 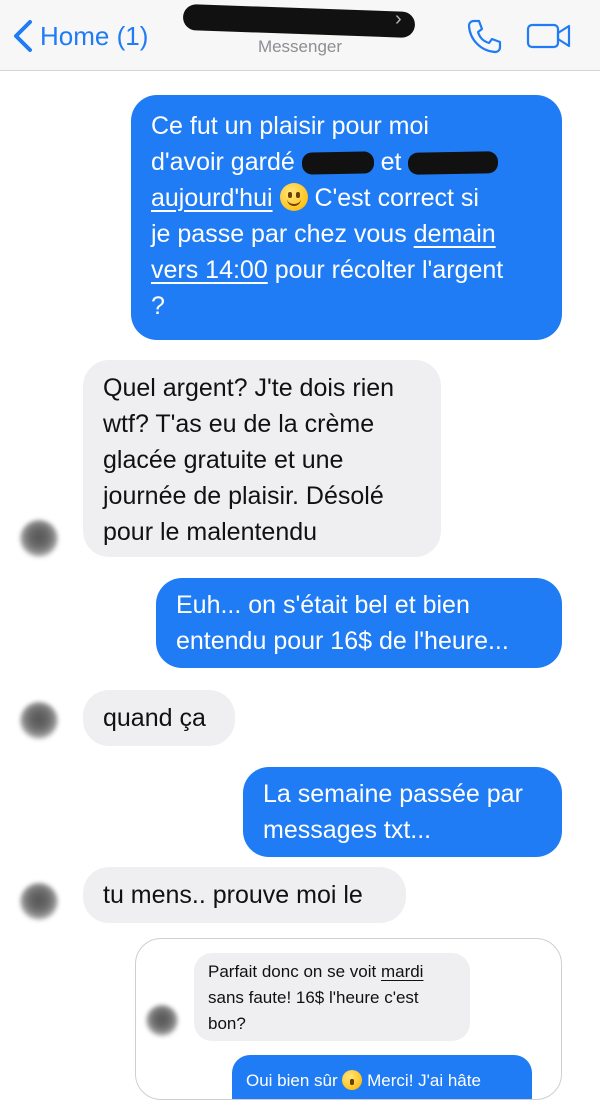 I want to click on message-line: je passe par chez vous demain, so click(x=346, y=234).